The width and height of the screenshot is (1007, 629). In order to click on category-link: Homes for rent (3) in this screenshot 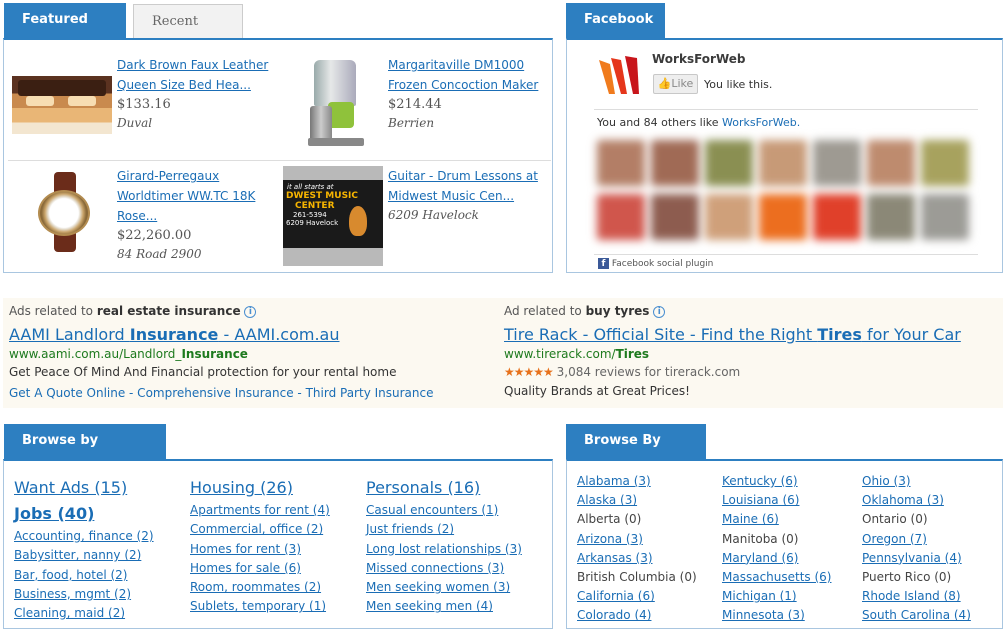, I will do `click(260, 549)`.